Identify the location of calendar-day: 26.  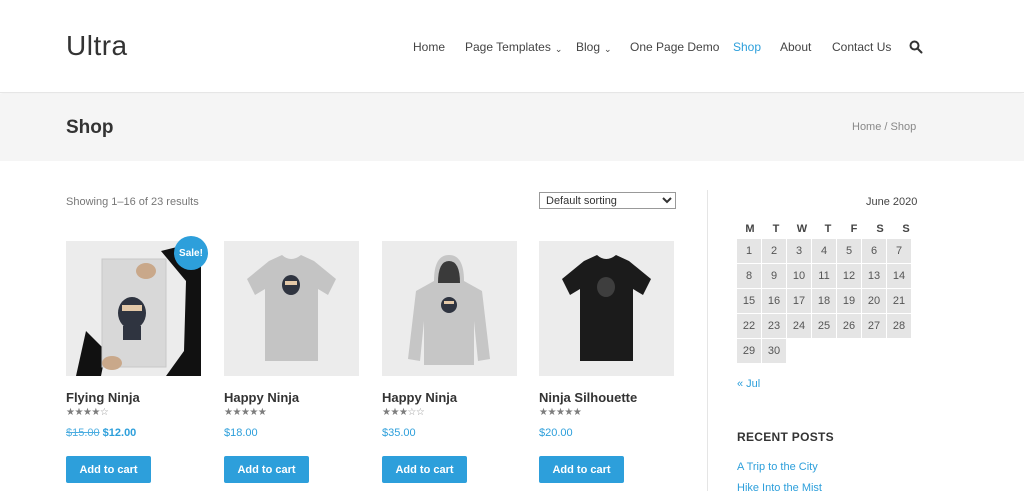
(849, 326).